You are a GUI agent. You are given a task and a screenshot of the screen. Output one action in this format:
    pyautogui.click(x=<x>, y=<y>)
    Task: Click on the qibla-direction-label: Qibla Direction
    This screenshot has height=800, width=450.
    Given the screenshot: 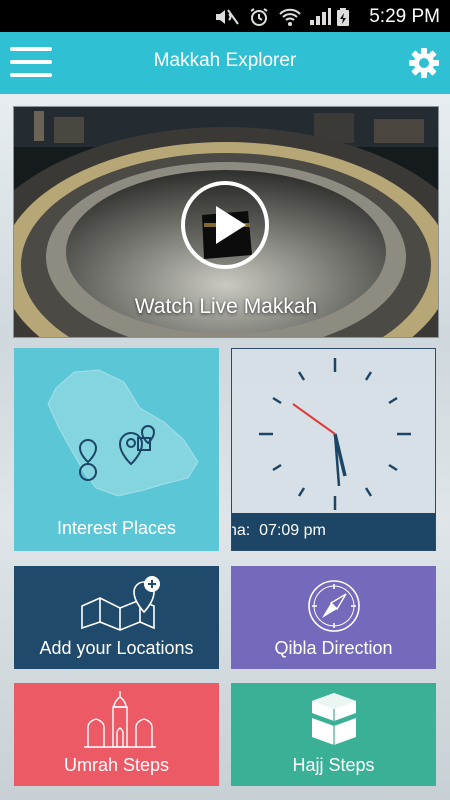 What is the action you would take?
    pyautogui.click(x=333, y=648)
    